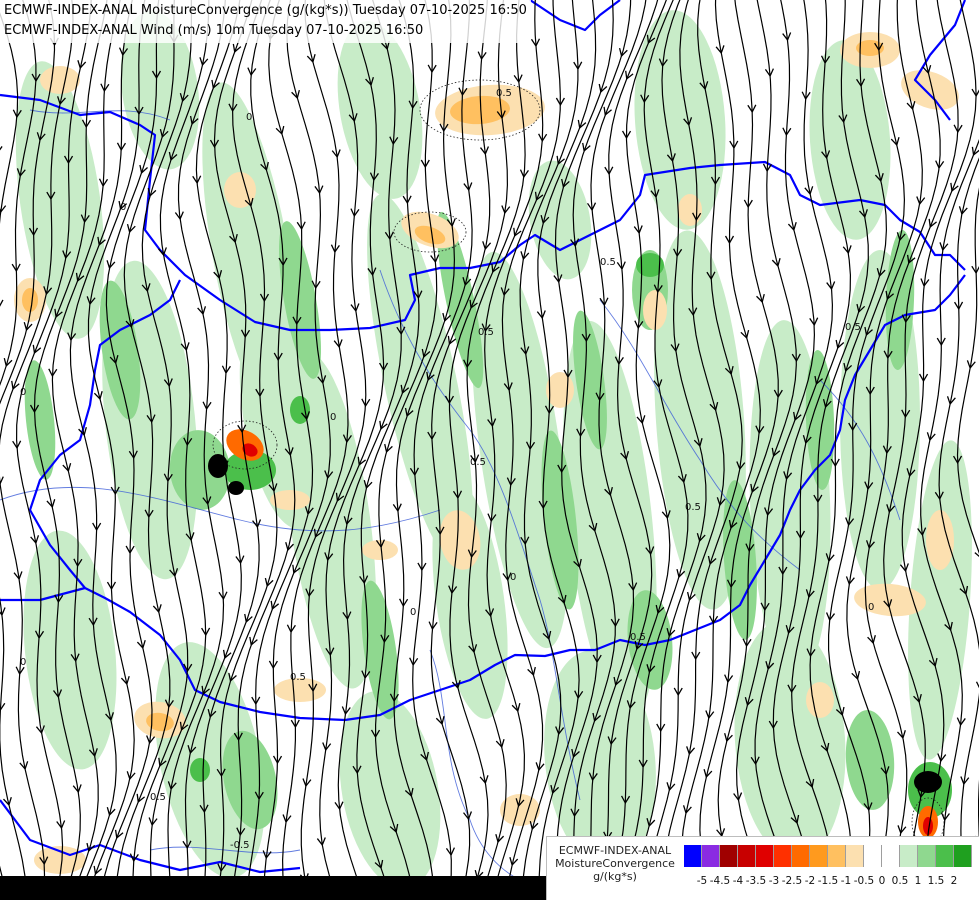 This screenshot has height=900, width=979. I want to click on legend-tick: -1, so click(846, 881).